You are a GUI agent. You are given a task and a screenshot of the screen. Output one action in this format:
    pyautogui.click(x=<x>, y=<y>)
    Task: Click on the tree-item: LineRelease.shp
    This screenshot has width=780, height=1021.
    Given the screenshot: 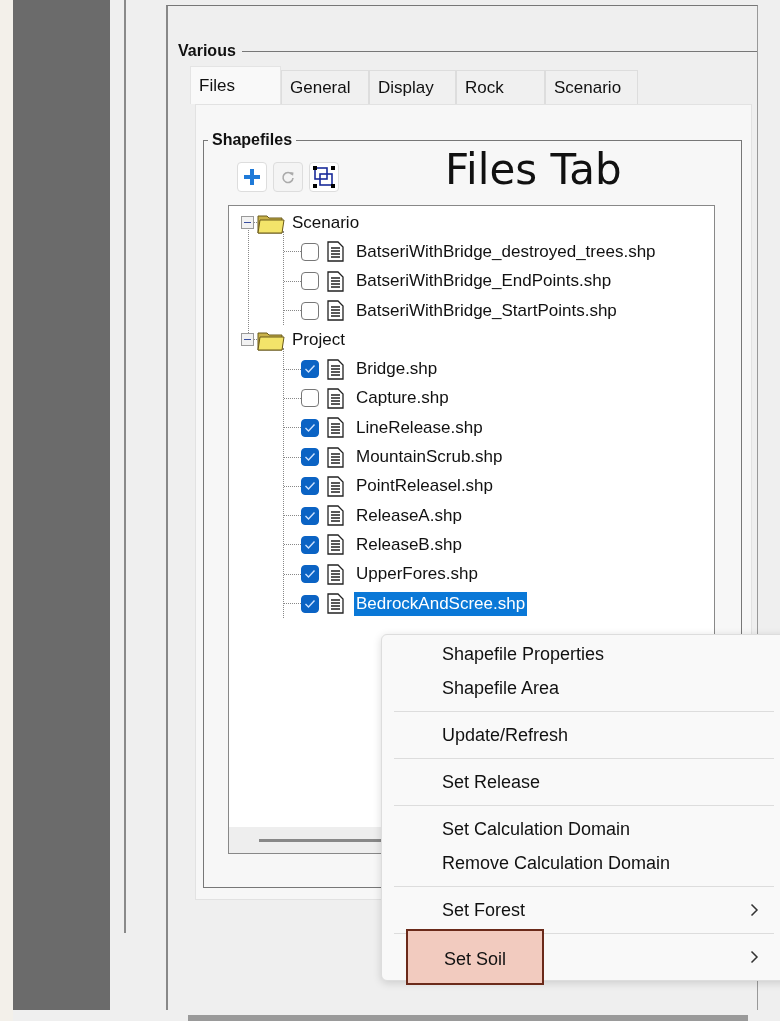 What is the action you would take?
    pyautogui.click(x=419, y=427)
    